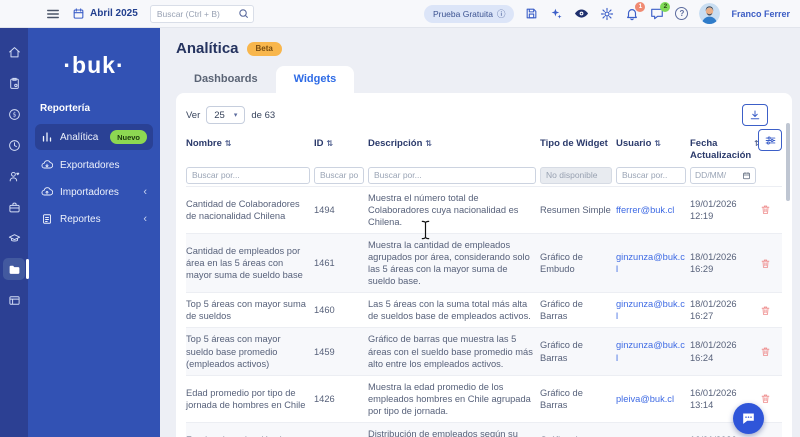 This screenshot has height=437, width=800. Describe the element at coordinates (645, 399) in the screenshot. I see `user-email-link: pleiva@buk.cl` at that location.